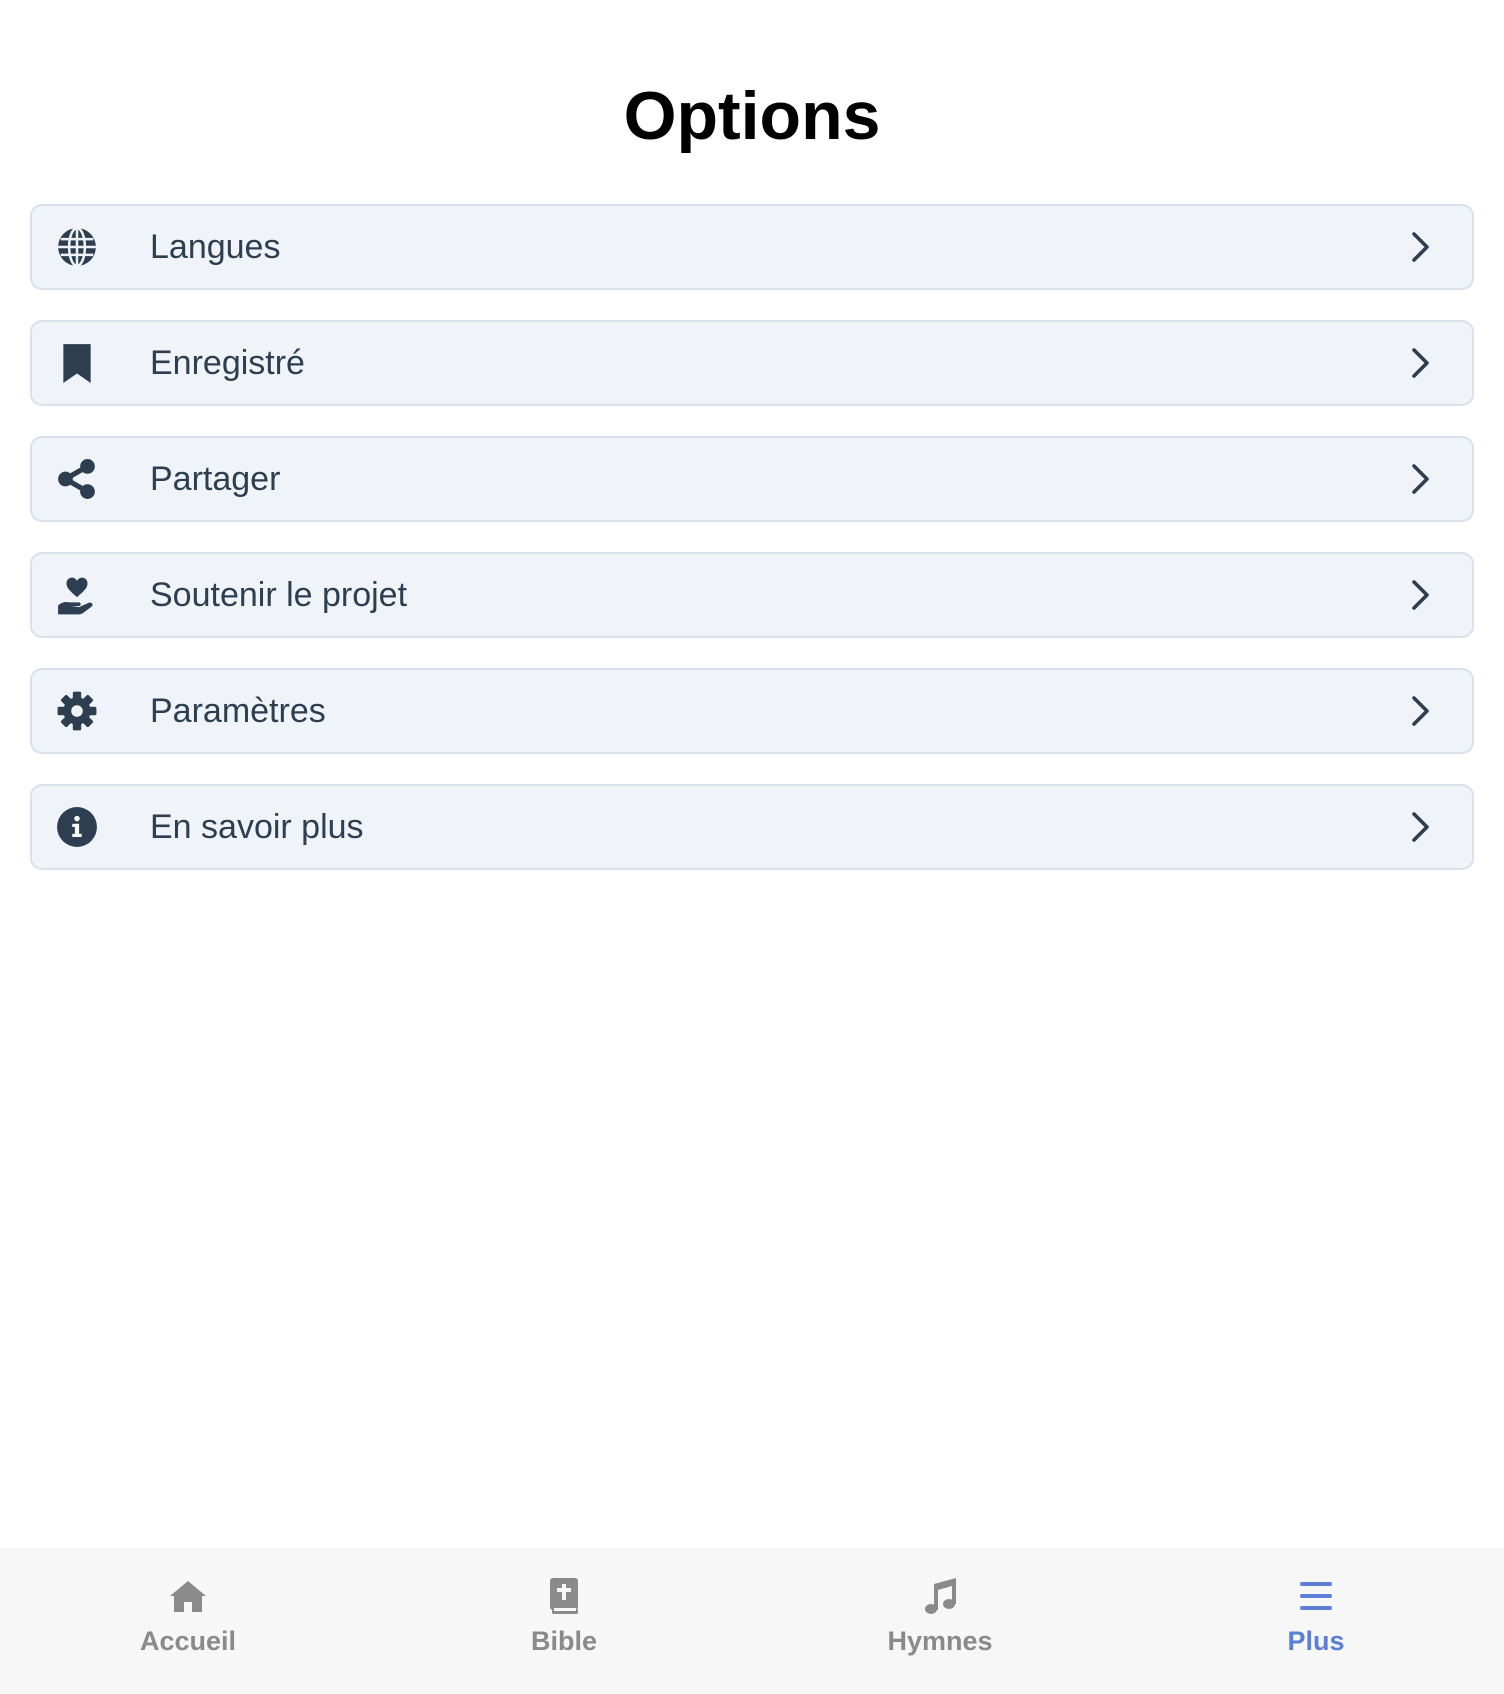 The height and width of the screenshot is (1694, 1504). What do you see at coordinates (940, 1641) in the screenshot?
I see `tab-label: Hymnes` at bounding box center [940, 1641].